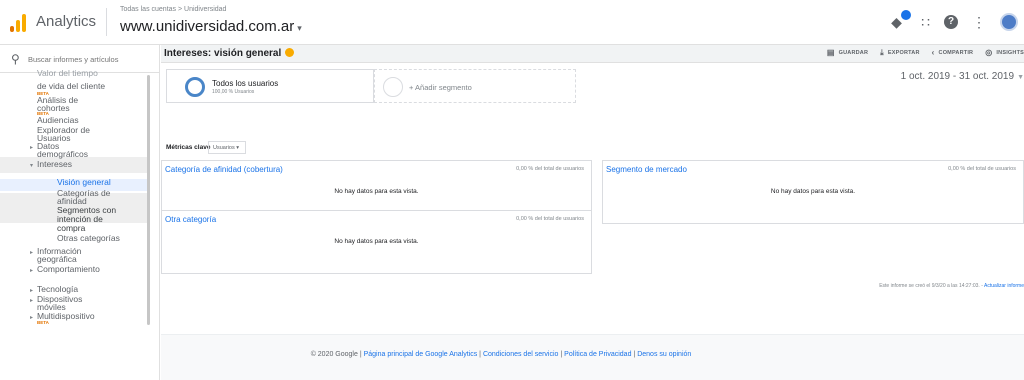  I want to click on help-icon: ?, so click(951, 22).